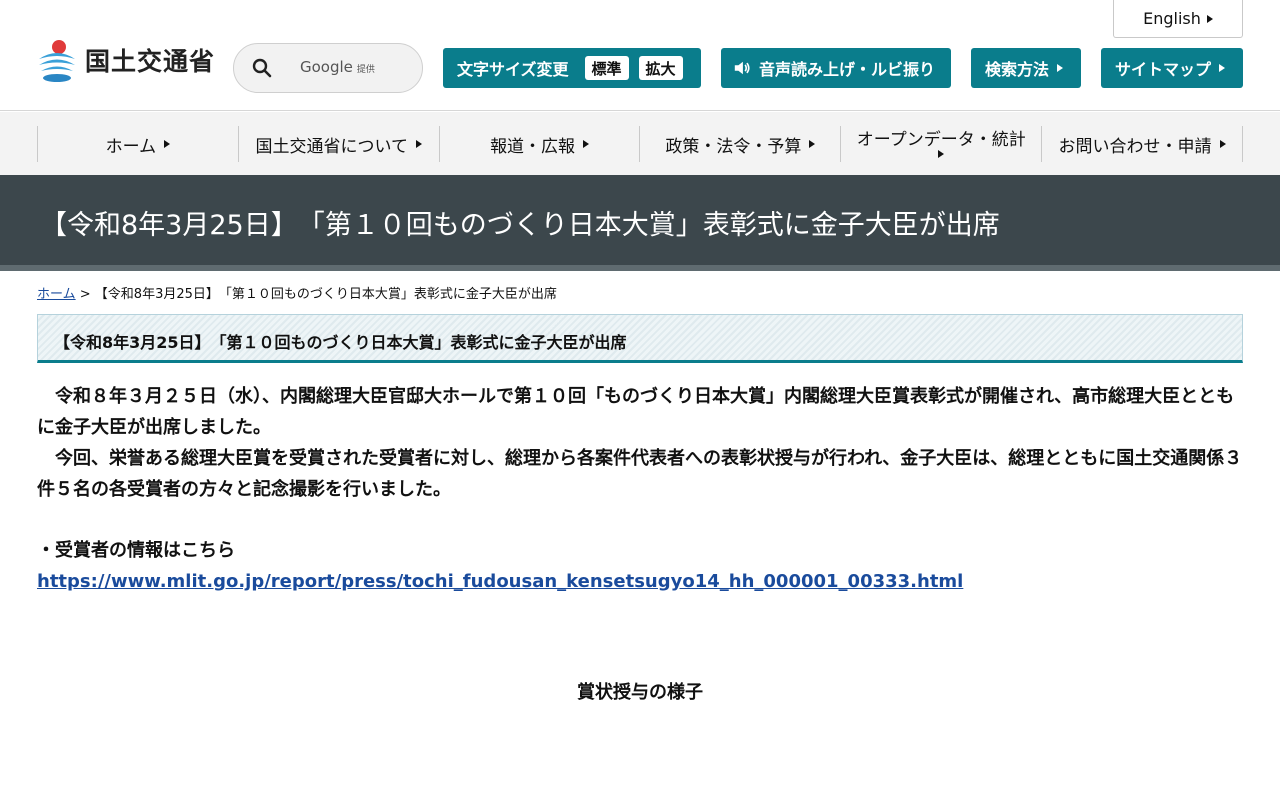 The height and width of the screenshot is (800, 1280). What do you see at coordinates (1135, 146) in the screenshot?
I see `nav-item-label: お問い合わせ・申請` at bounding box center [1135, 146].